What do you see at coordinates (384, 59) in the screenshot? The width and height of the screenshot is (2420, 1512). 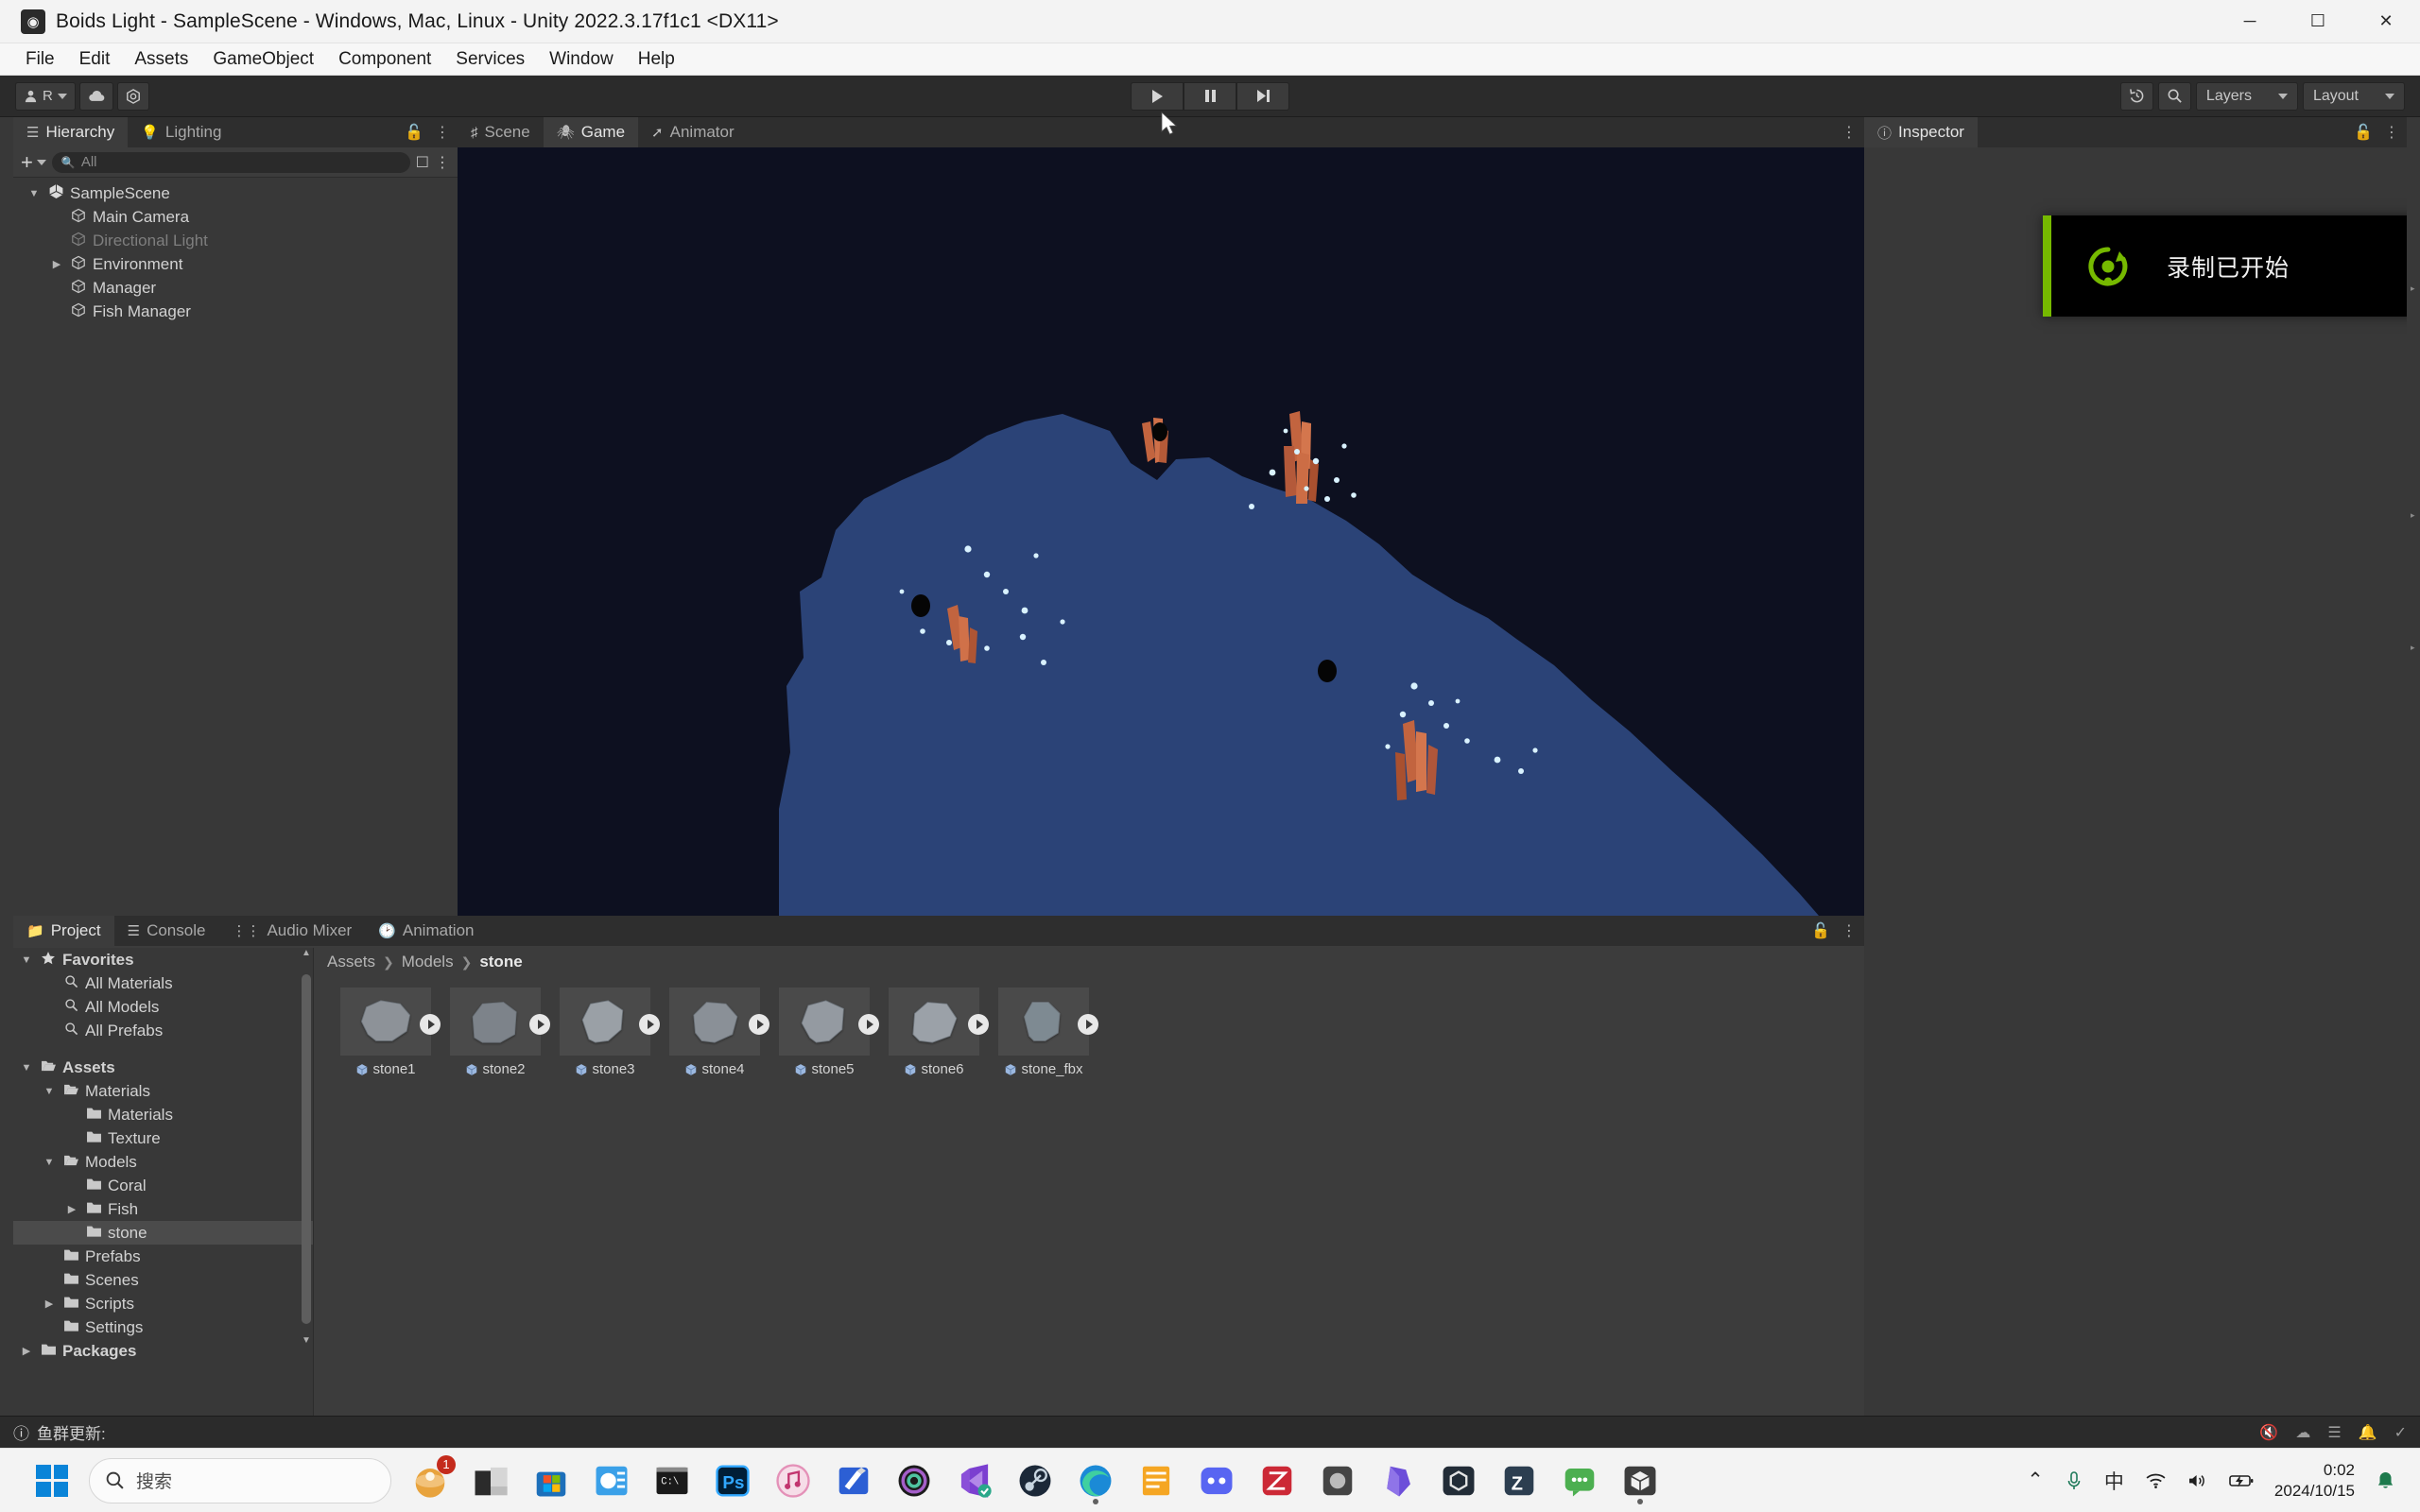 I see `menu-component: Component` at bounding box center [384, 59].